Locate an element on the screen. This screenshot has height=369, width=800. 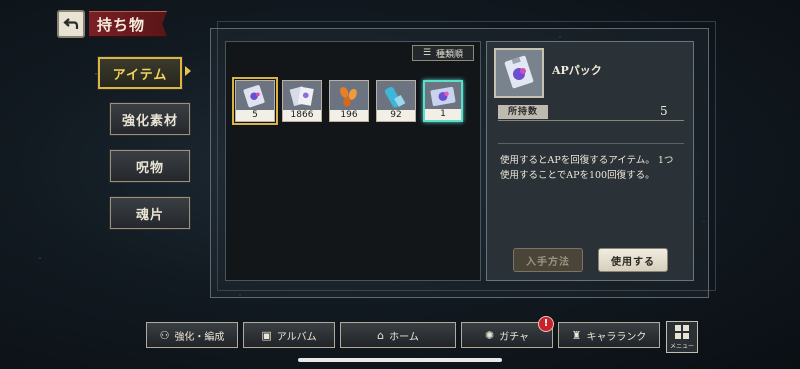
back-button is located at coordinates (71, 24).